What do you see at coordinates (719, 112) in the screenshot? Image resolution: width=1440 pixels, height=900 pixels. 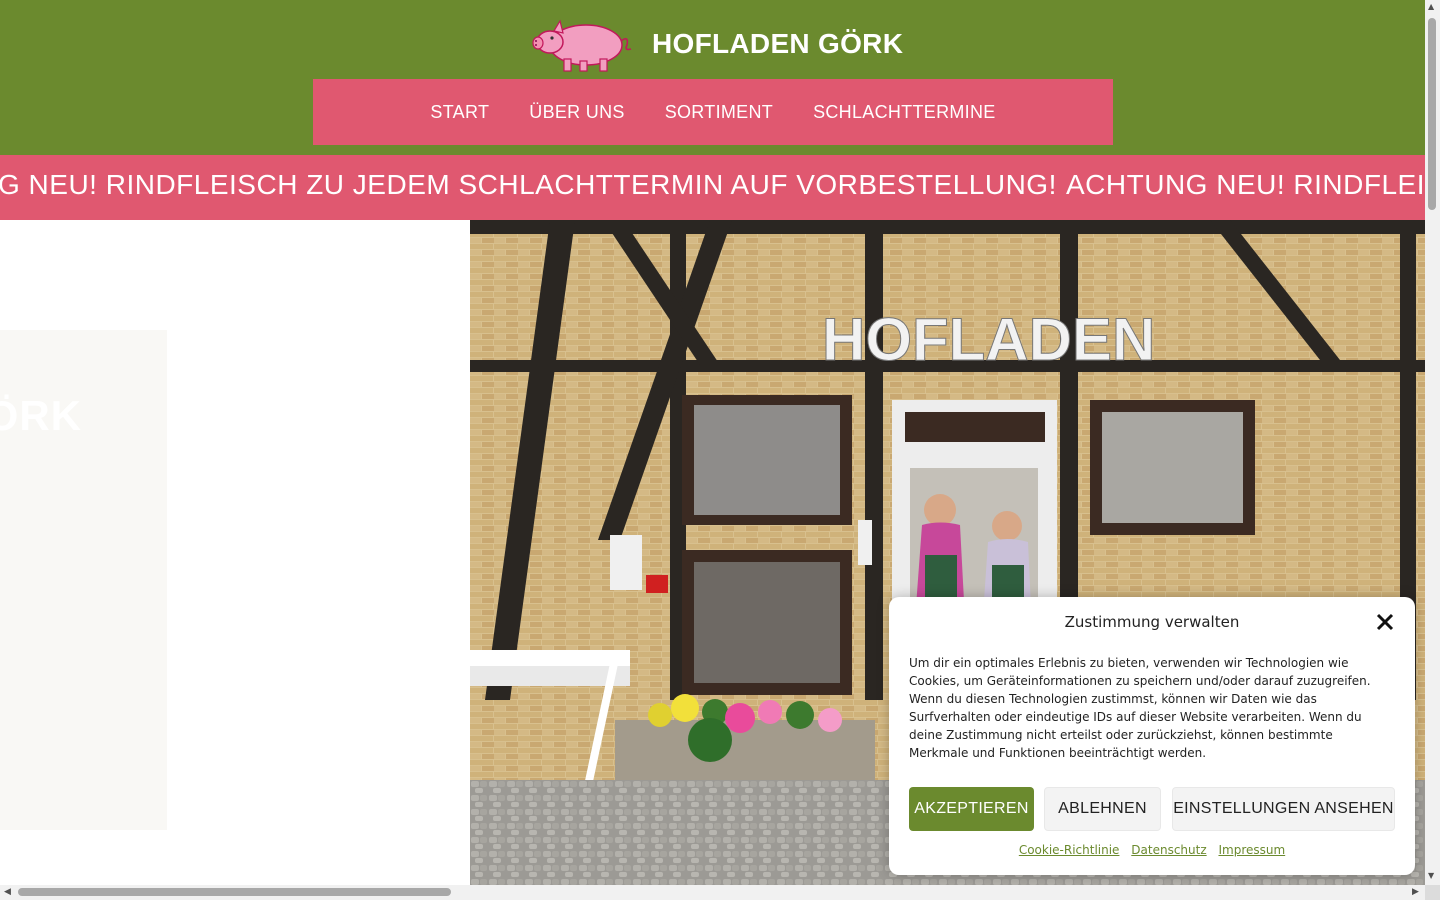 I see `nav-item-sortiment: SORTIMENT` at bounding box center [719, 112].